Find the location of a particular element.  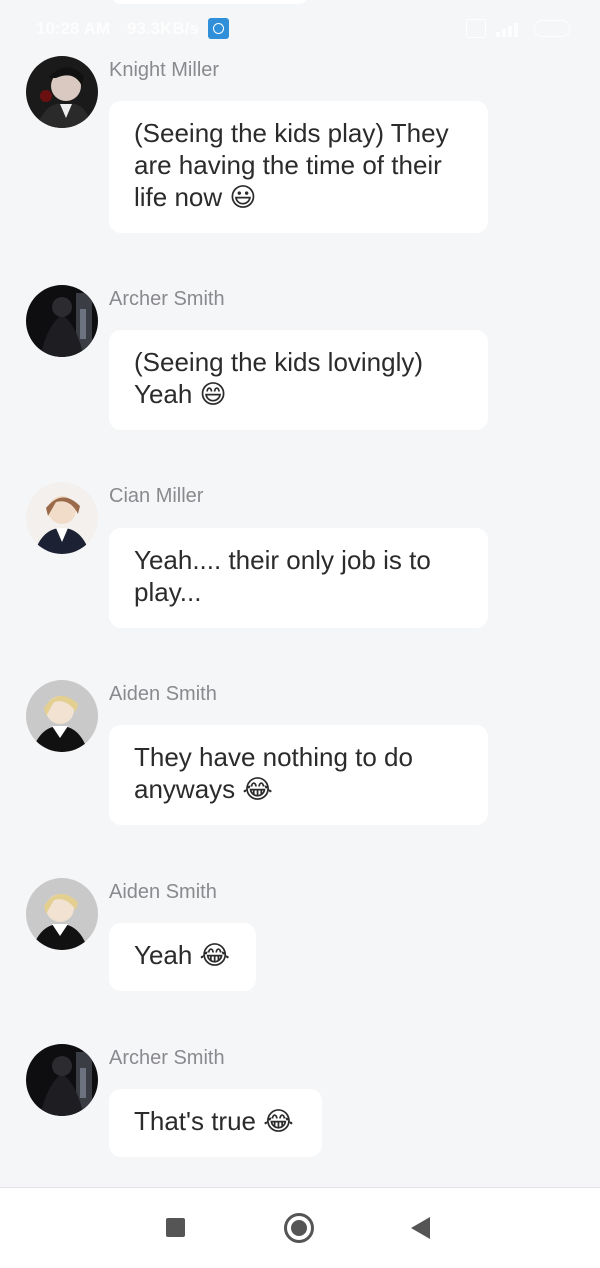

network-speed: 93.3KB/s is located at coordinates (163, 28).